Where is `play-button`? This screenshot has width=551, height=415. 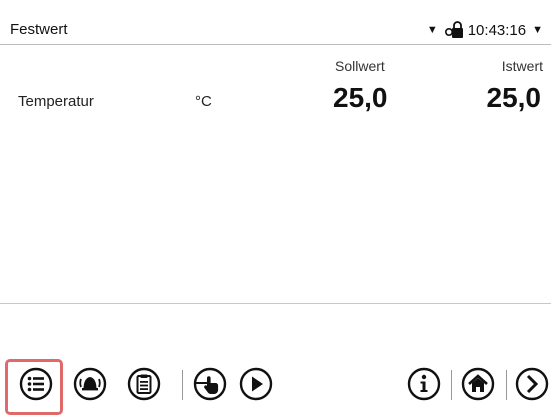 play-button is located at coordinates (256, 384).